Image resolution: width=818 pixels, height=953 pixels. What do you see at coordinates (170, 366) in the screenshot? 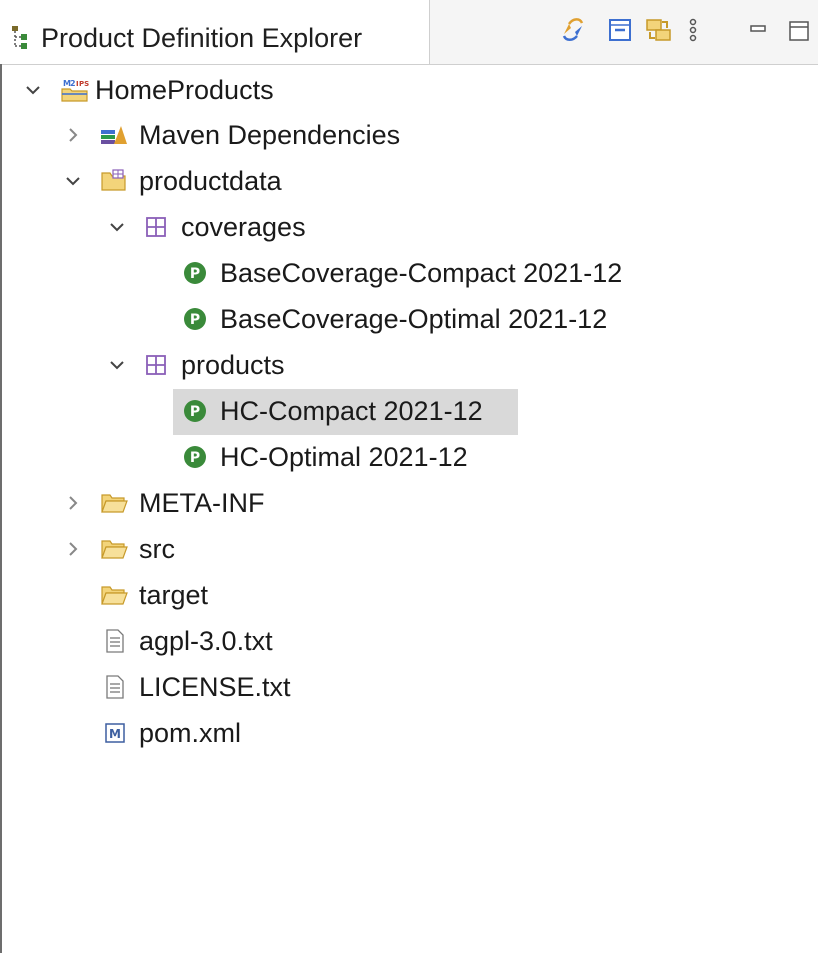
I see `tree-item-products: products` at bounding box center [170, 366].